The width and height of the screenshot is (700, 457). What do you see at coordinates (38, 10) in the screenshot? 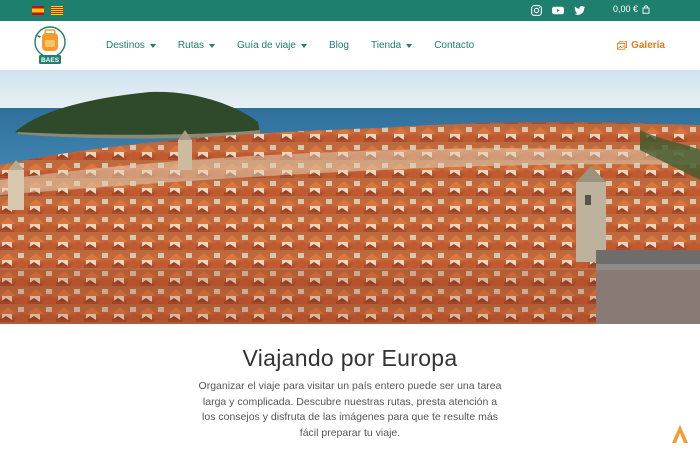
I see `spain-flag-icon` at bounding box center [38, 10].